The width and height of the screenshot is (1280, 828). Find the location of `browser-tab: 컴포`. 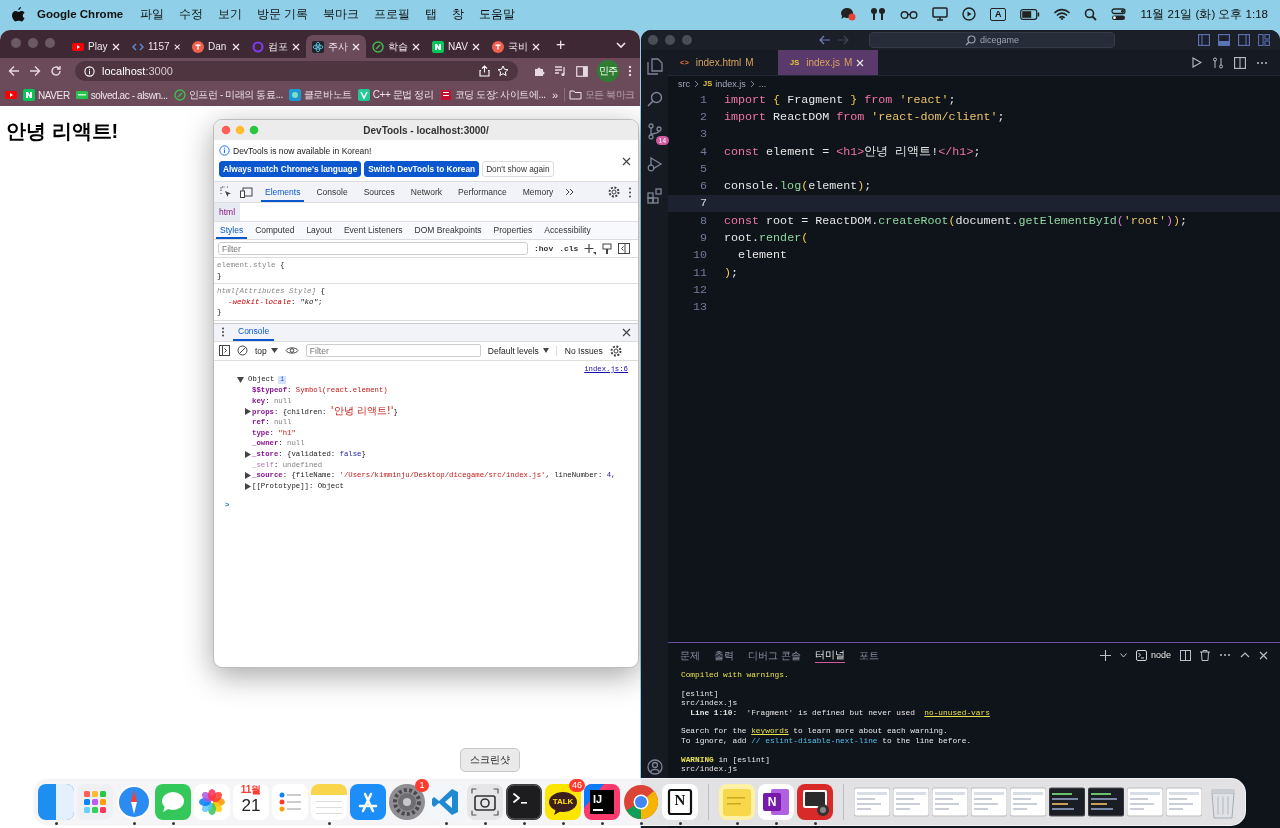

browser-tab: 컴포 is located at coordinates (276, 46).